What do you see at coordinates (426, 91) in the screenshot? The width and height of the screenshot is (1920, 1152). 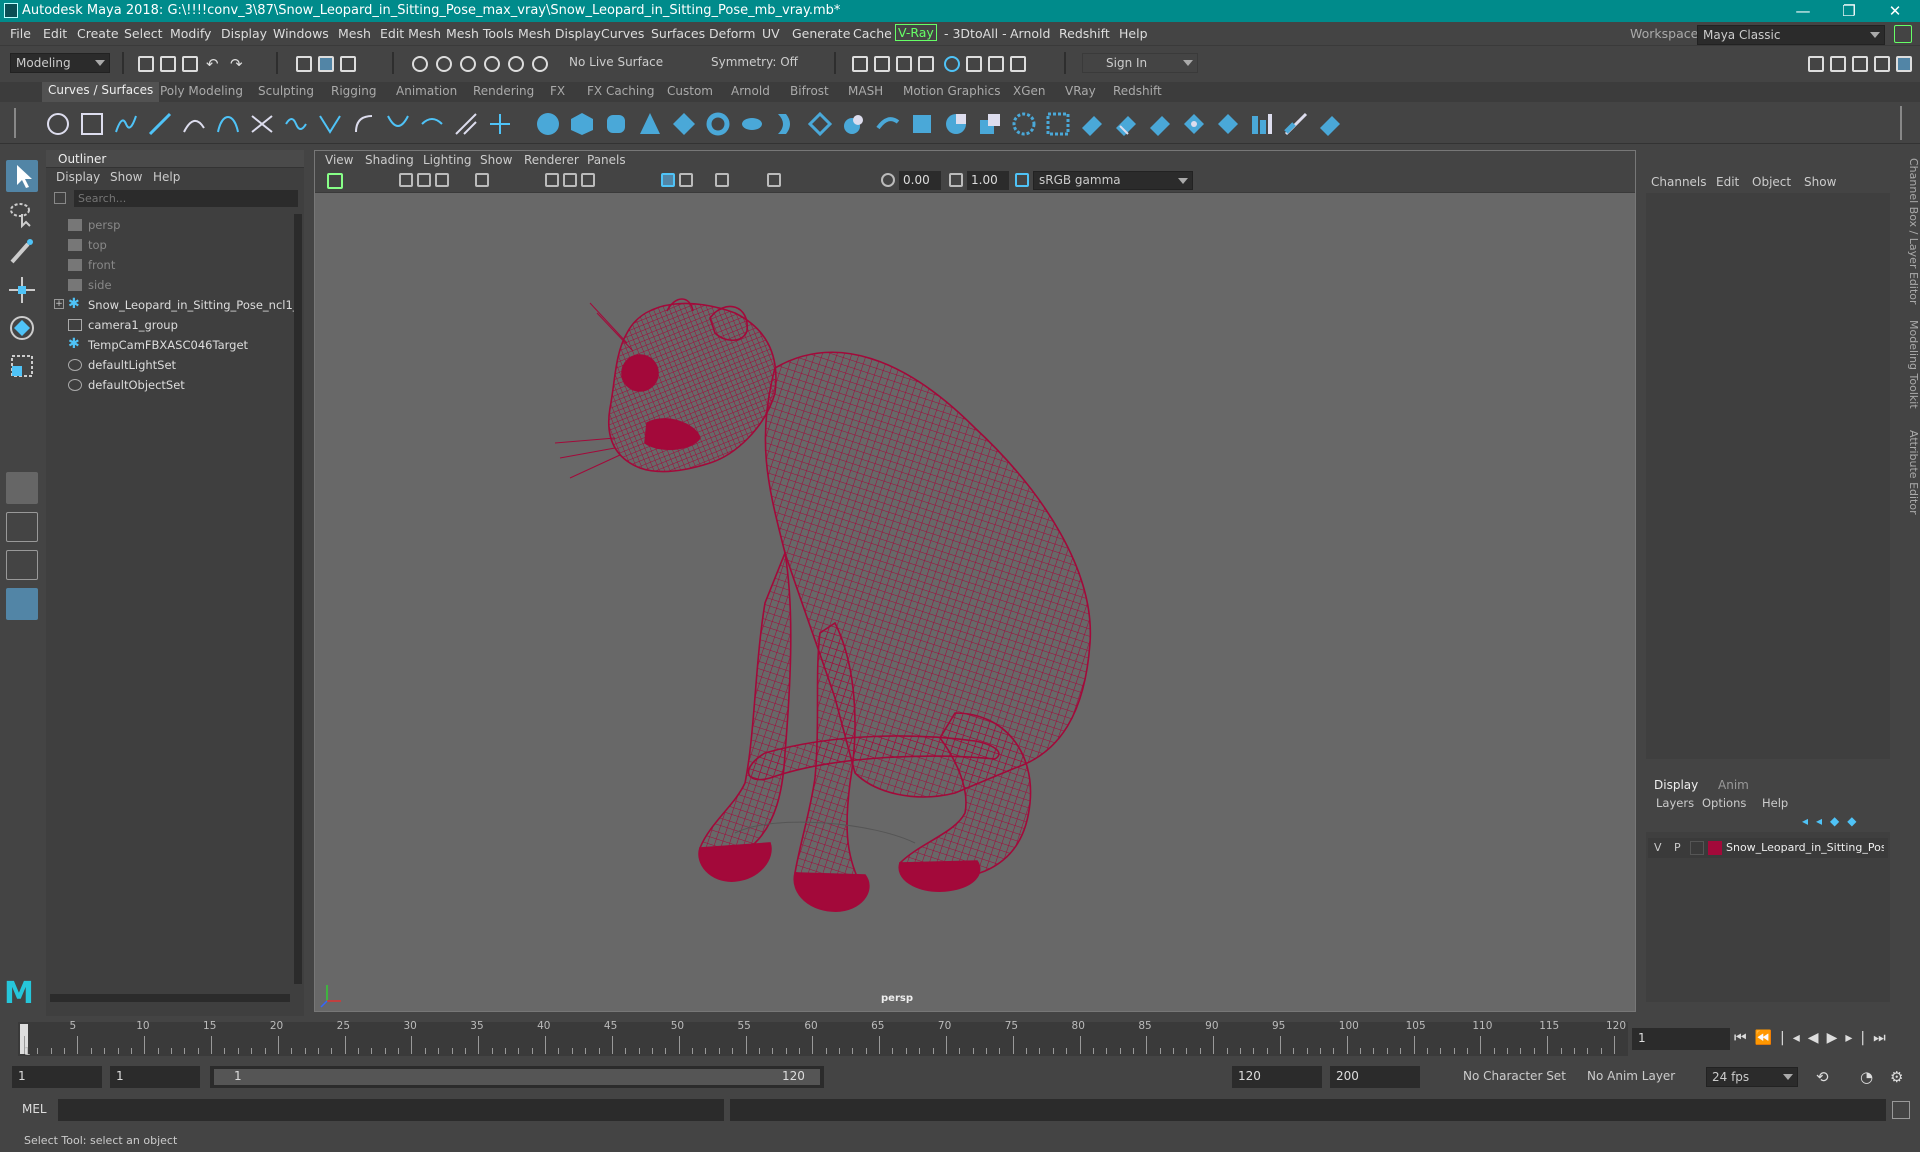 I see `shelf-tab-animation: Animation` at bounding box center [426, 91].